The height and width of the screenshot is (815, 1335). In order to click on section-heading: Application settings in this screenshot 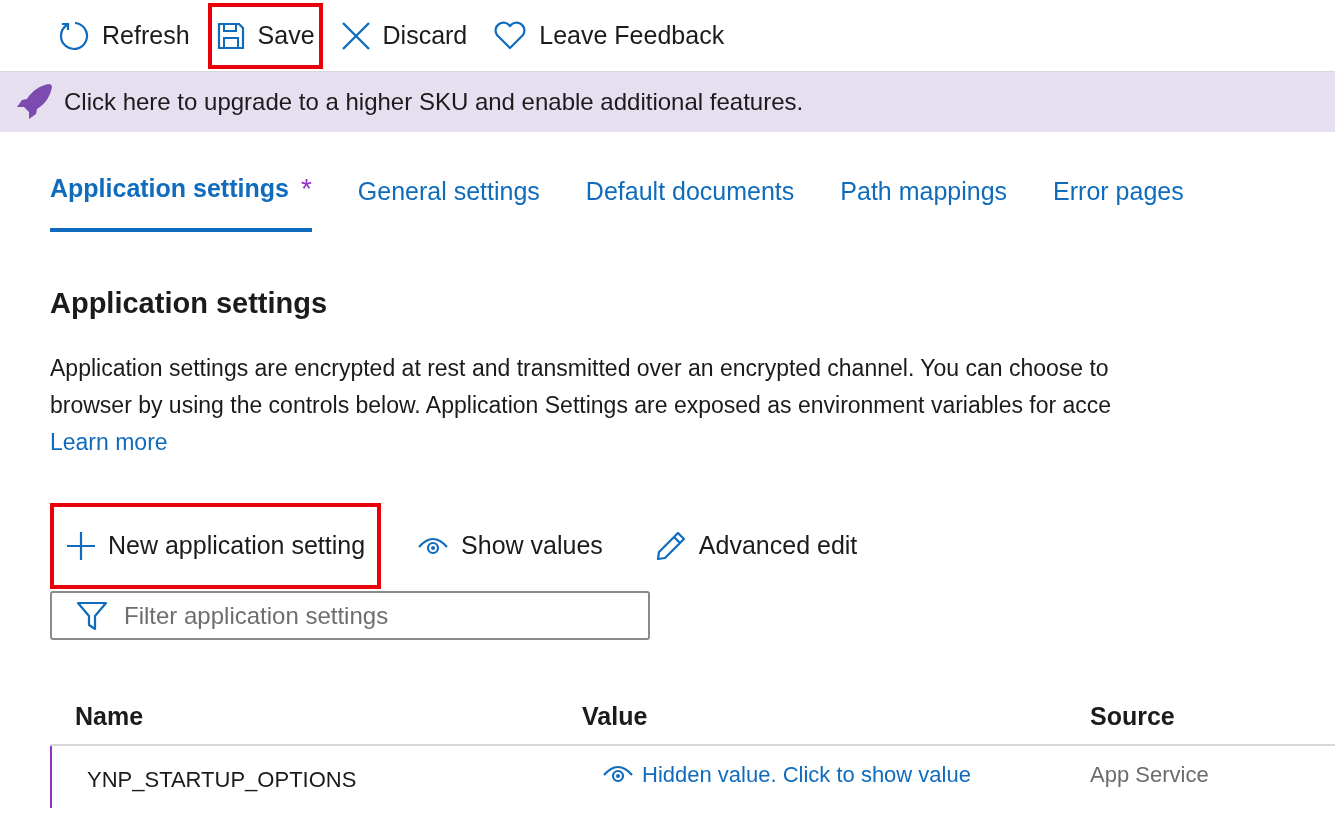, I will do `click(189, 303)`.